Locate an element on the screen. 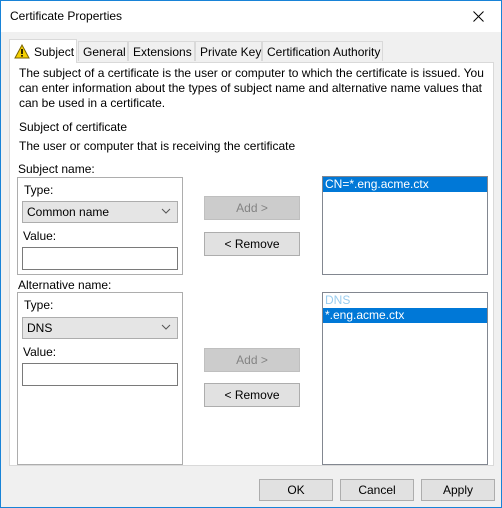 This screenshot has width=502, height=508. list-item: *.eng.acme.ctx is located at coordinates (405, 315).